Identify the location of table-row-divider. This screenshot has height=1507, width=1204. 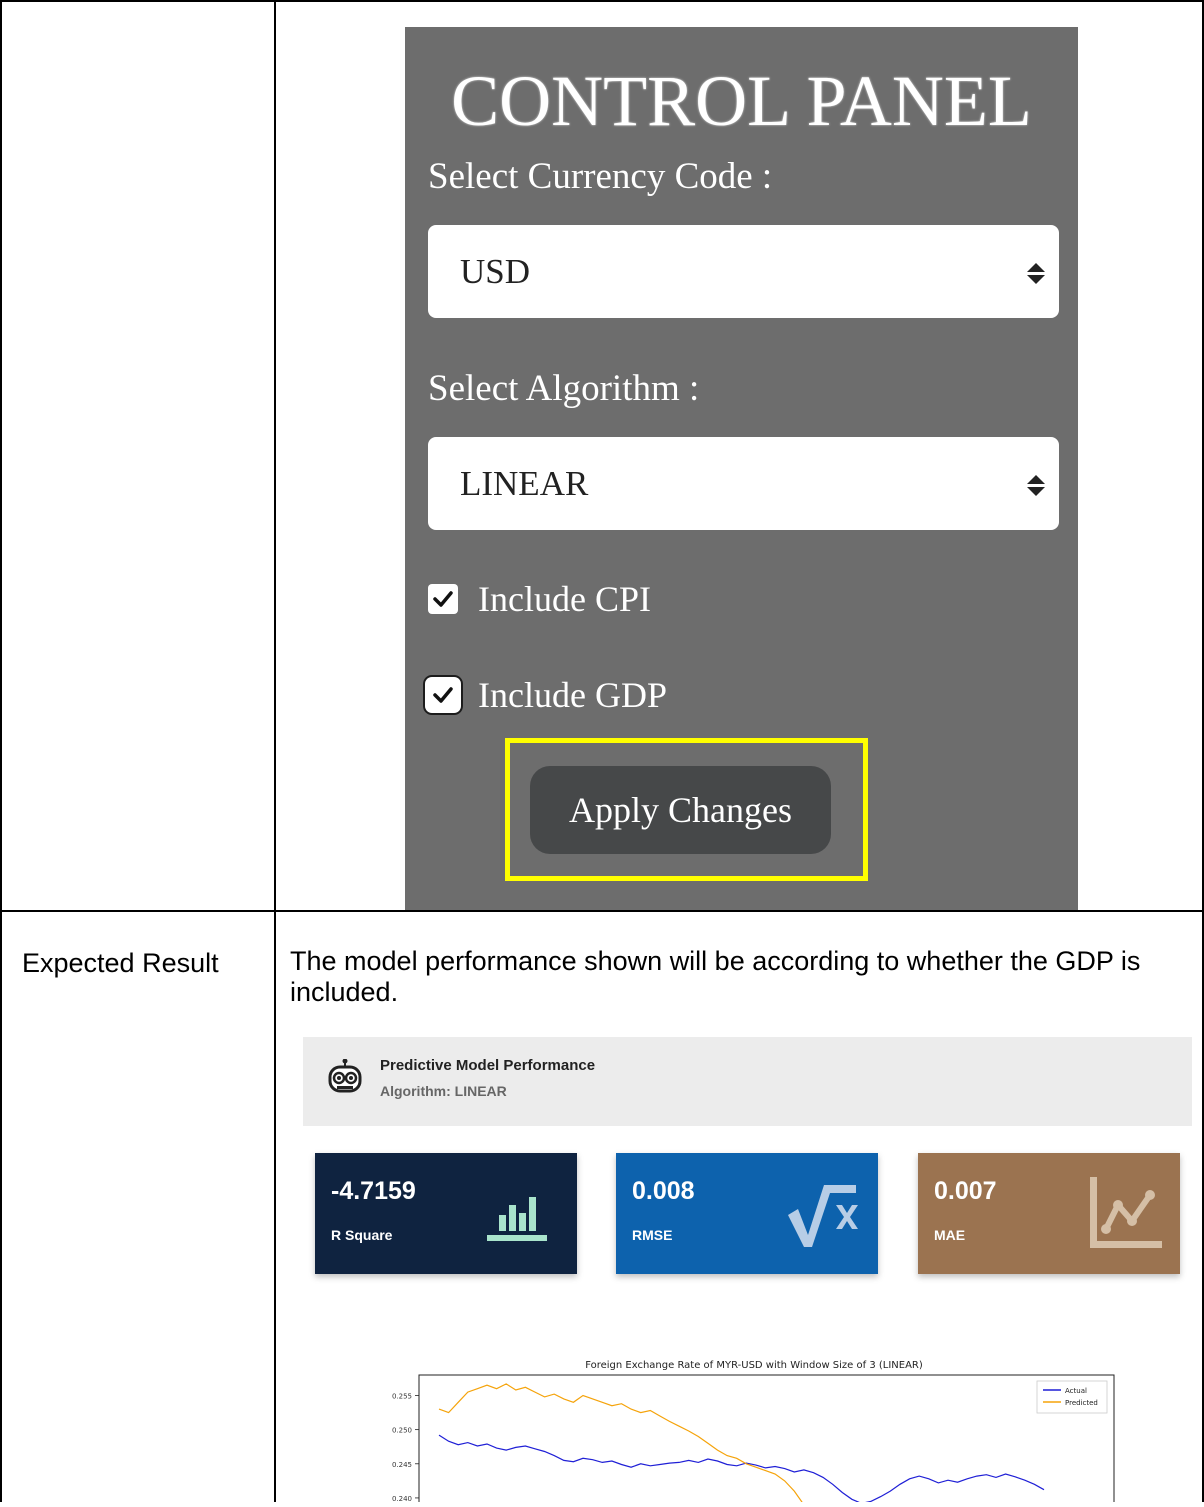
(602, 911).